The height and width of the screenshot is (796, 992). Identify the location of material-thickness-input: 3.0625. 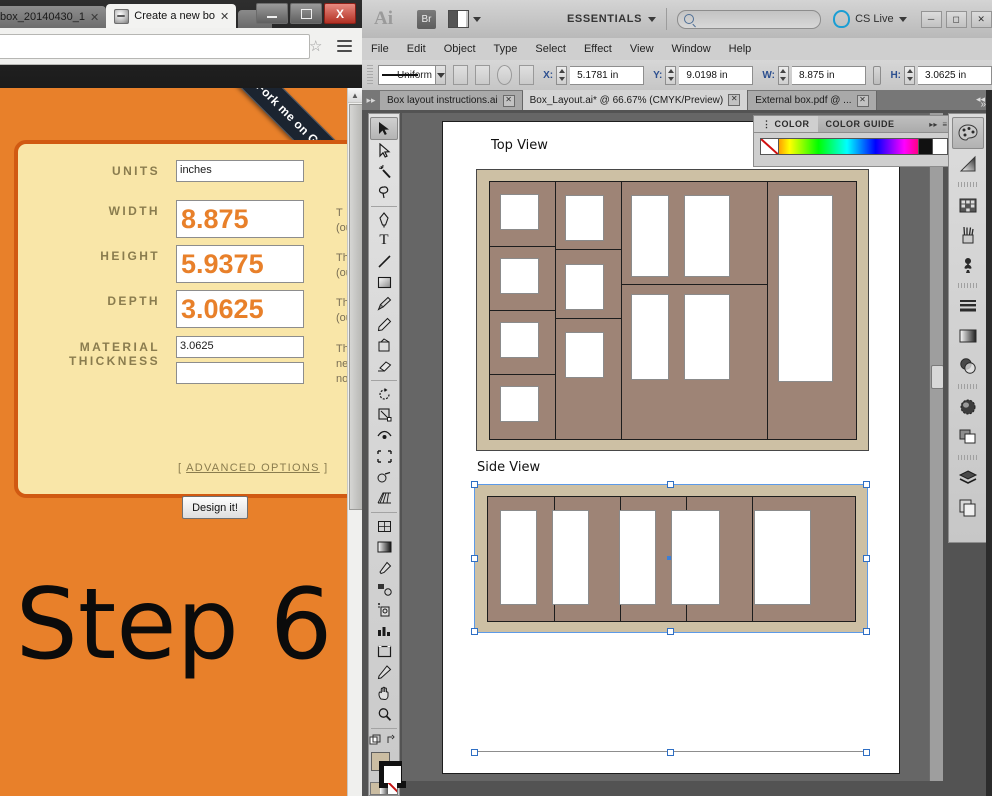
(240, 347).